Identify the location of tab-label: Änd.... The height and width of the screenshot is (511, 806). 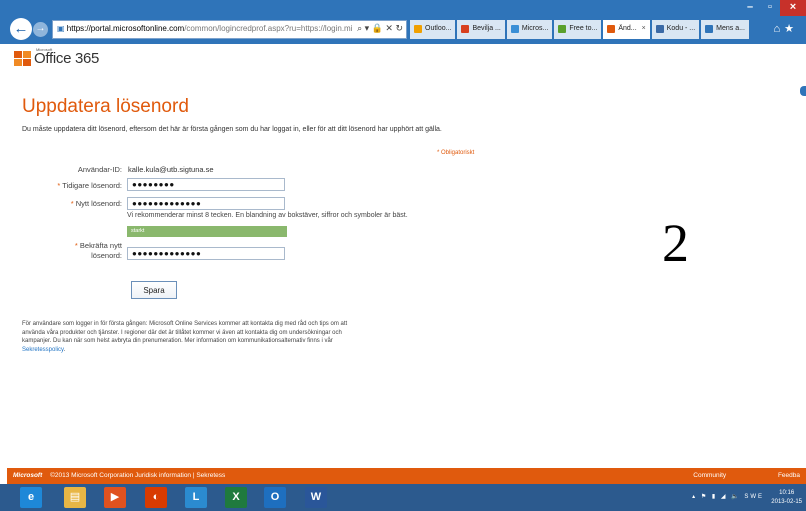
(627, 28).